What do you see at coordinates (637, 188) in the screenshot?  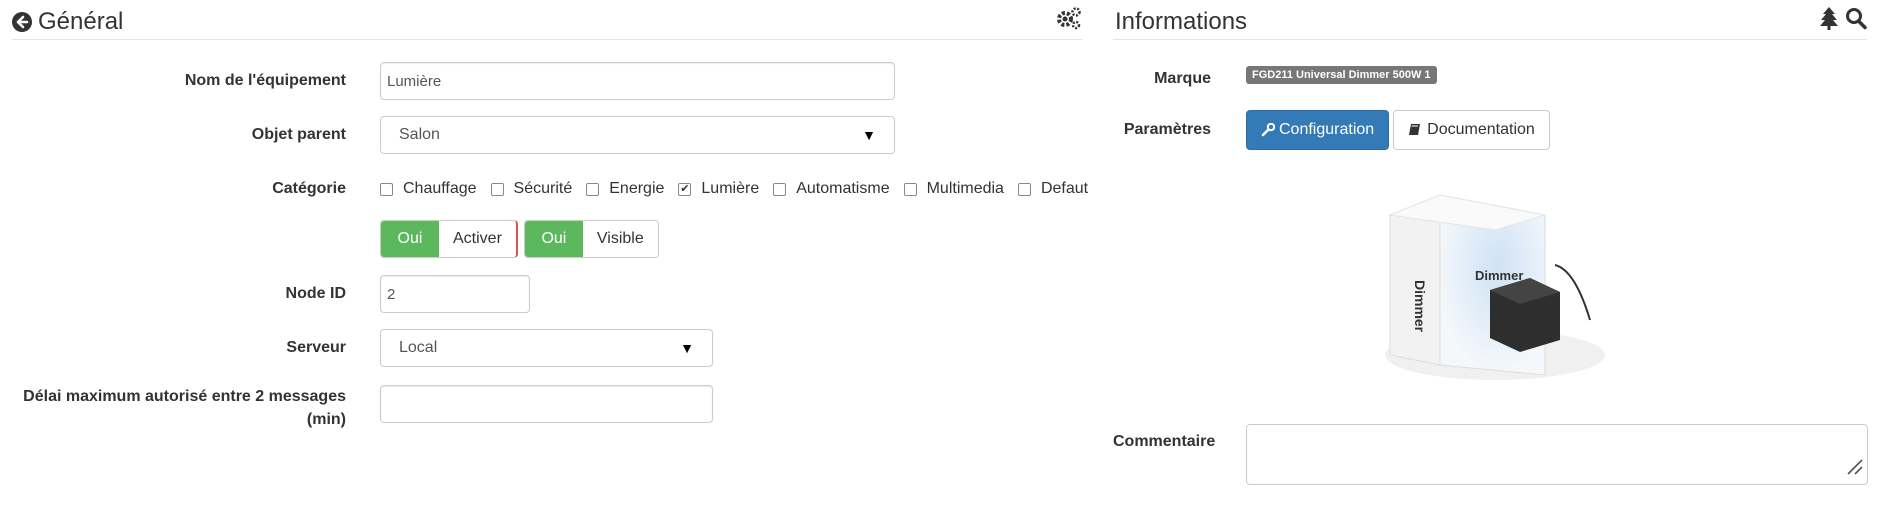 I see `category-label-text: Energie` at bounding box center [637, 188].